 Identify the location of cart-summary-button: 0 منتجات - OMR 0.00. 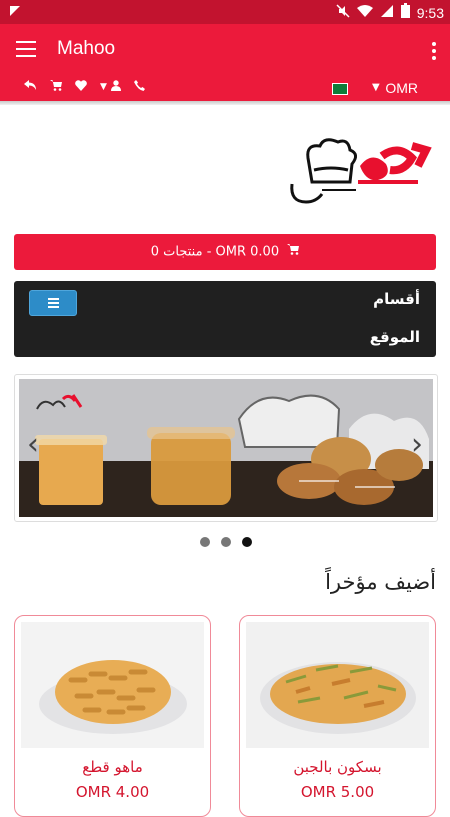
(225, 252).